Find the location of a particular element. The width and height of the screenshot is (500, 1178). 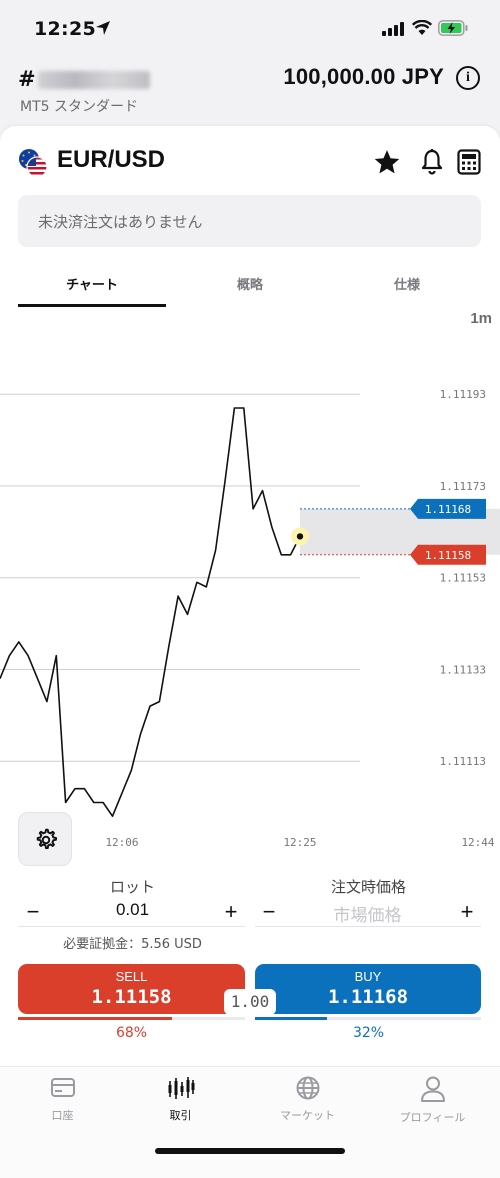

buy-price: 1.11168 is located at coordinates (368, 997).